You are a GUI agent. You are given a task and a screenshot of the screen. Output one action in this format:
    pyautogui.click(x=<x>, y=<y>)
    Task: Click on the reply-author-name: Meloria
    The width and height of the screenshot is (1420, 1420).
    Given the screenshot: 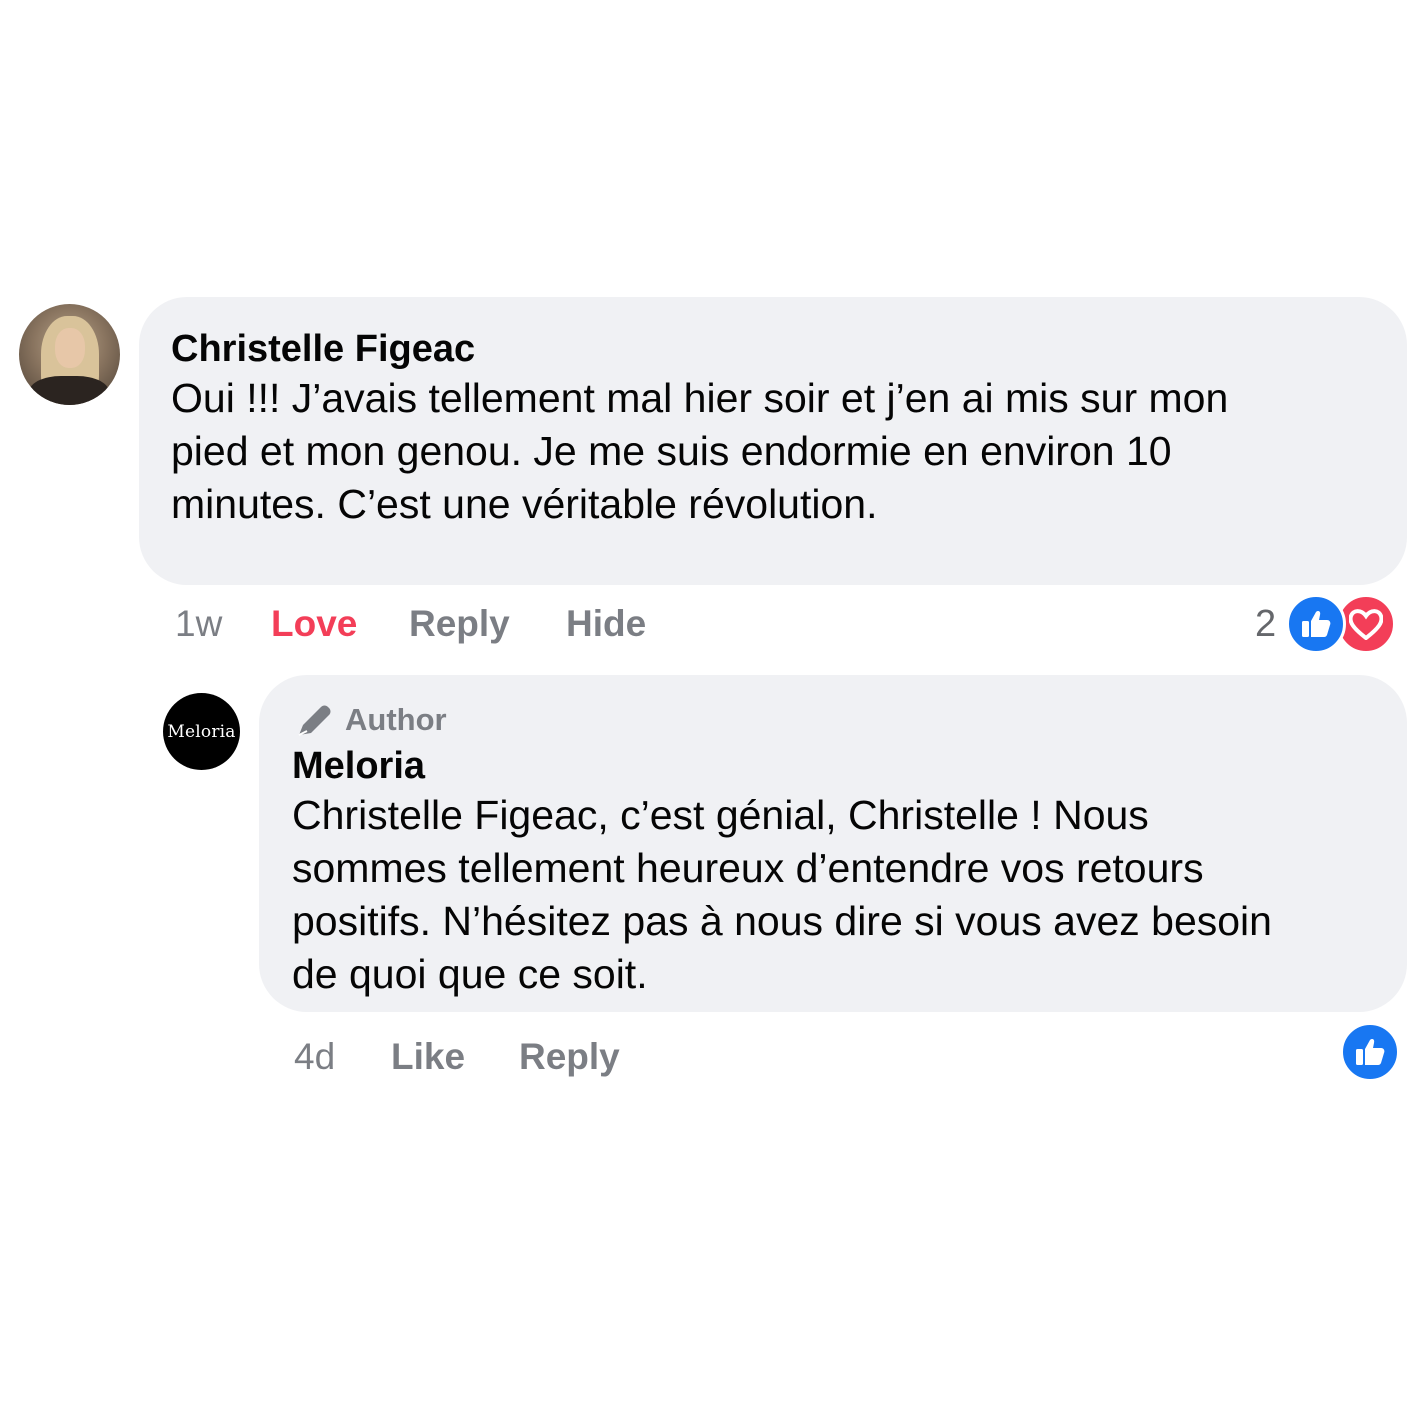 What is the action you would take?
    pyautogui.click(x=358, y=766)
    